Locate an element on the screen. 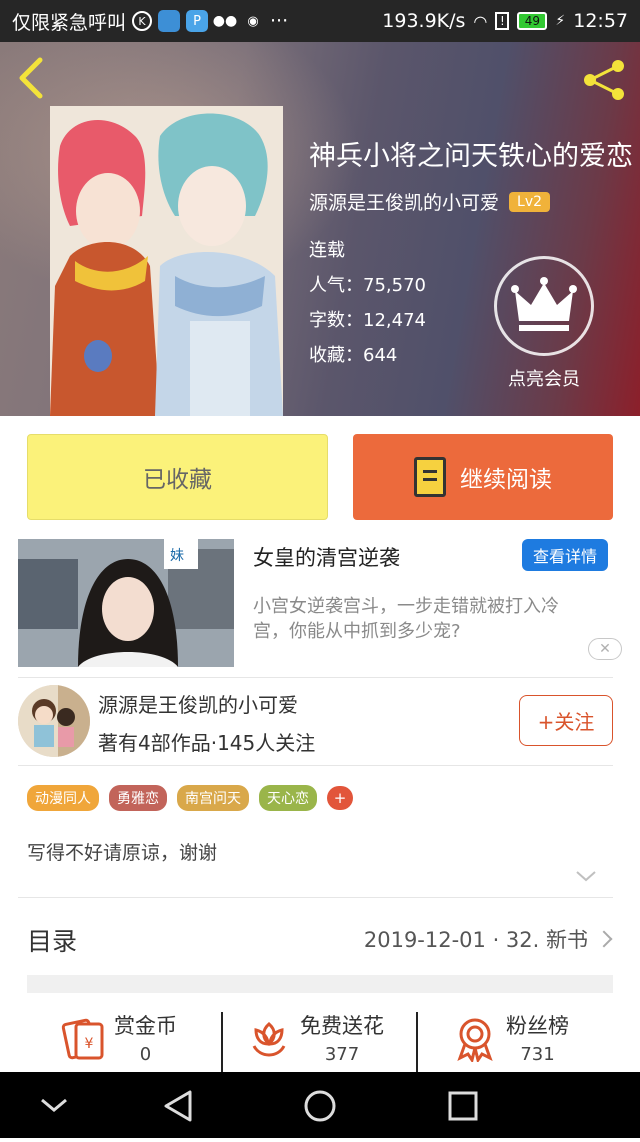  shield-notification-icon: ◉ is located at coordinates (253, 21).